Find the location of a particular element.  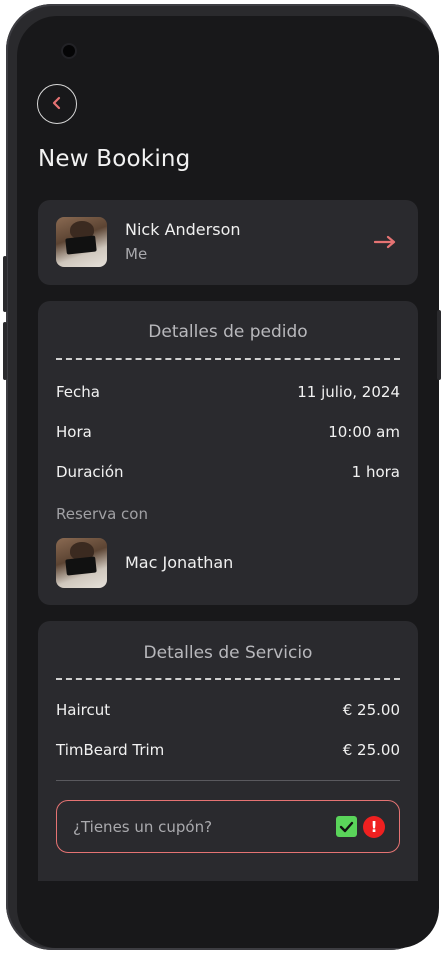

client-card: Nick Anderson Me is located at coordinates (228, 242).